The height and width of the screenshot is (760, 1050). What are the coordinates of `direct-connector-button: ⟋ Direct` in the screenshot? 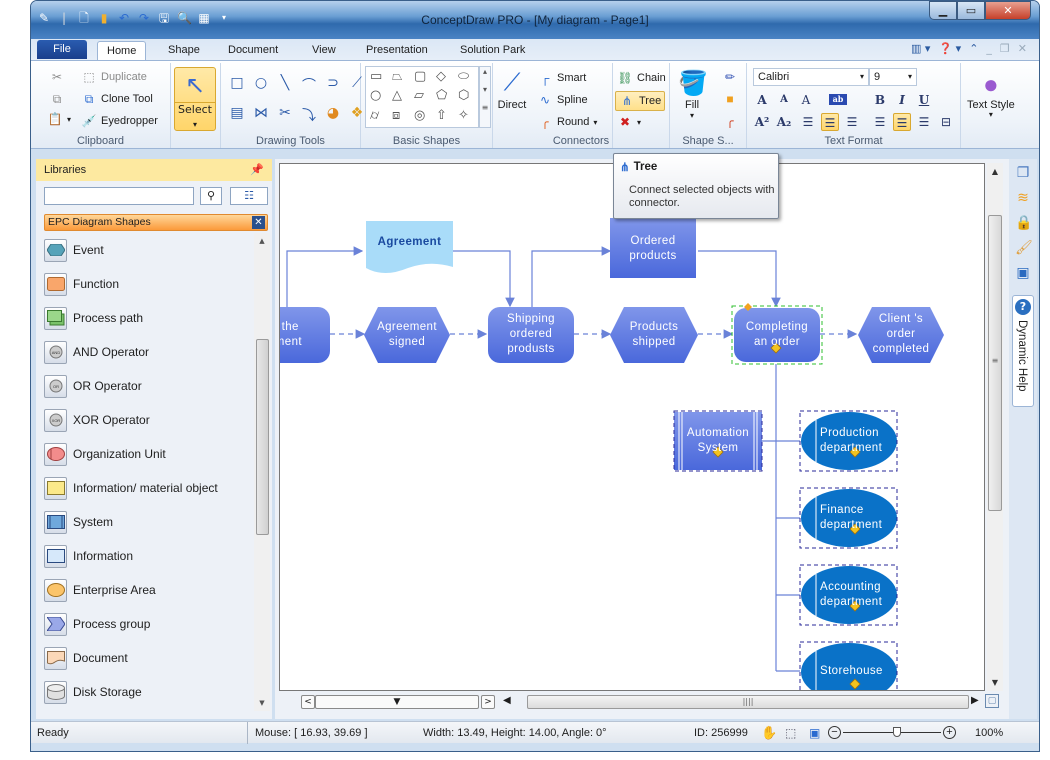 It's located at (512, 90).